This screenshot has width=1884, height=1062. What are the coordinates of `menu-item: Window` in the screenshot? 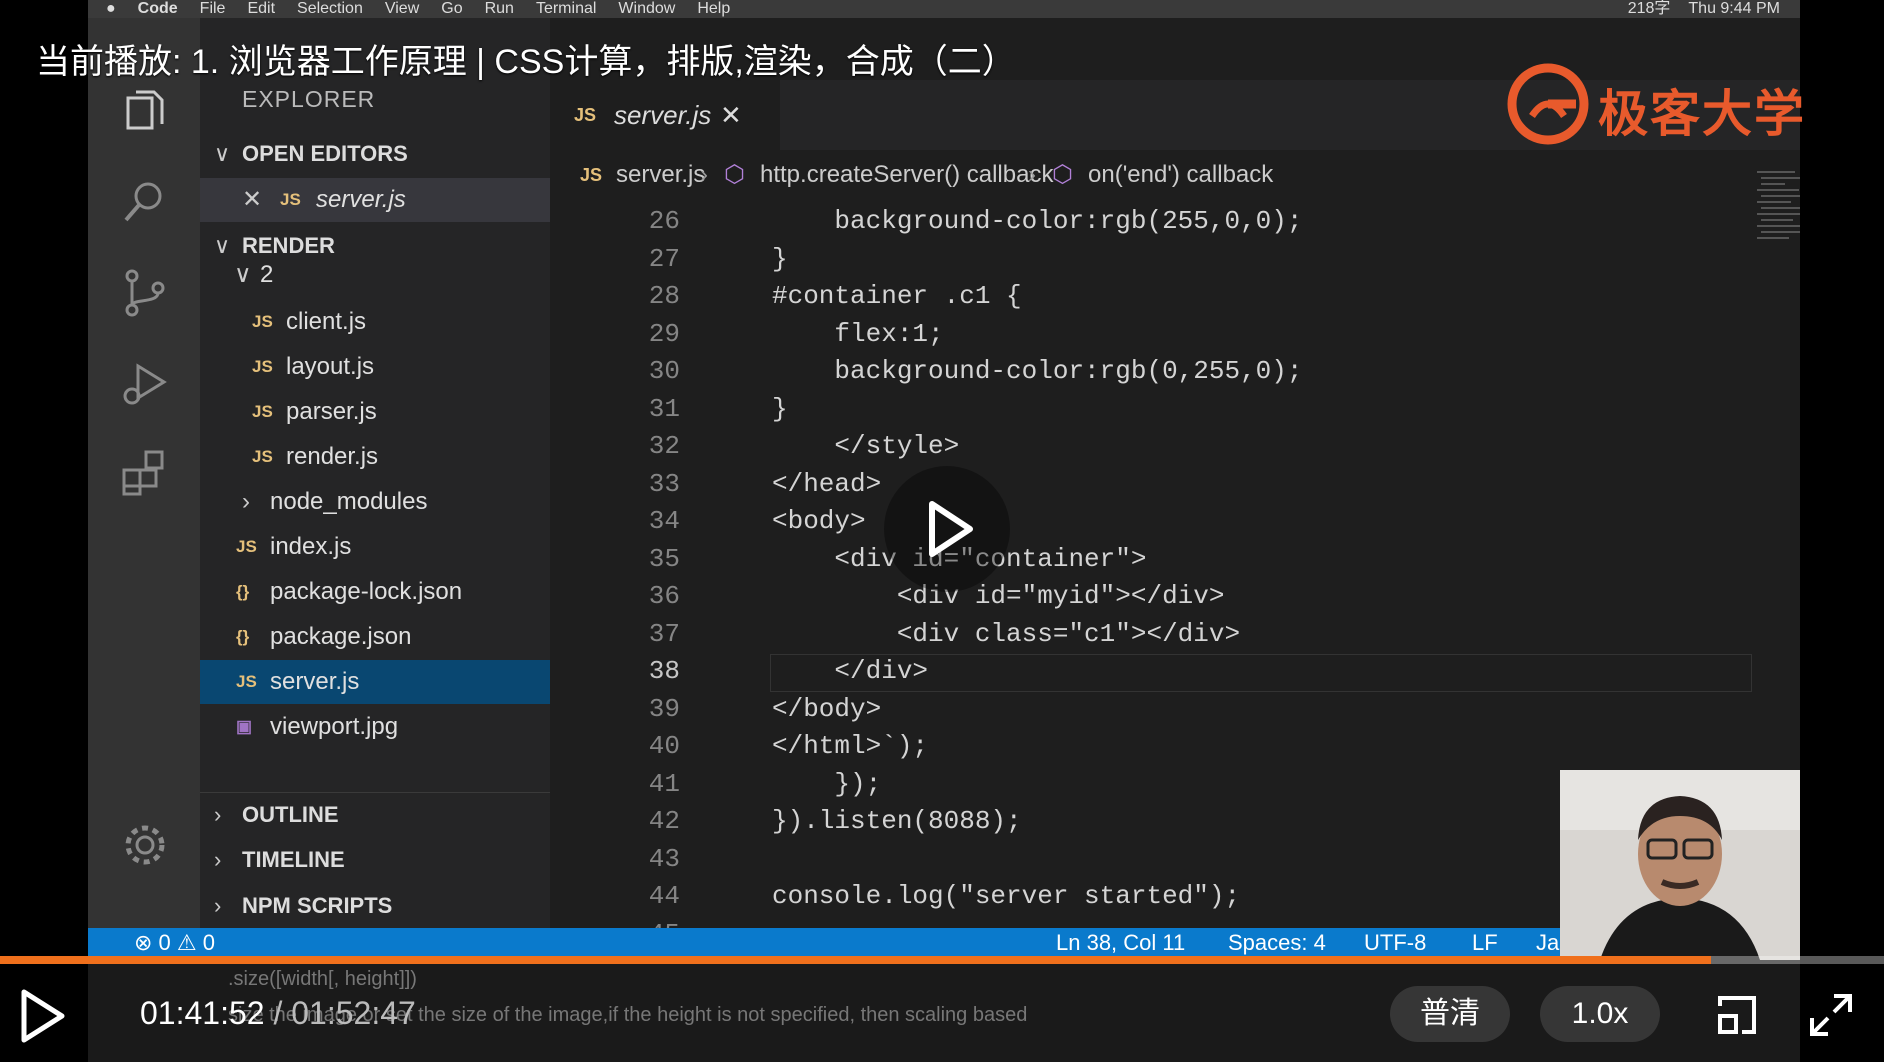 It's located at (647, 8).